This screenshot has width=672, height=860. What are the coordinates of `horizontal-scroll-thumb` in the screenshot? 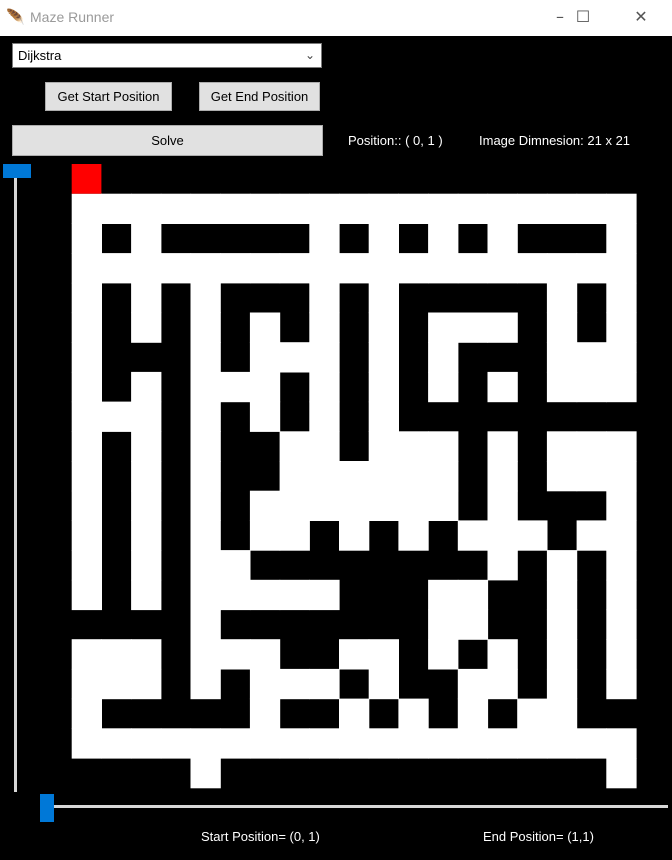 It's located at (47, 808).